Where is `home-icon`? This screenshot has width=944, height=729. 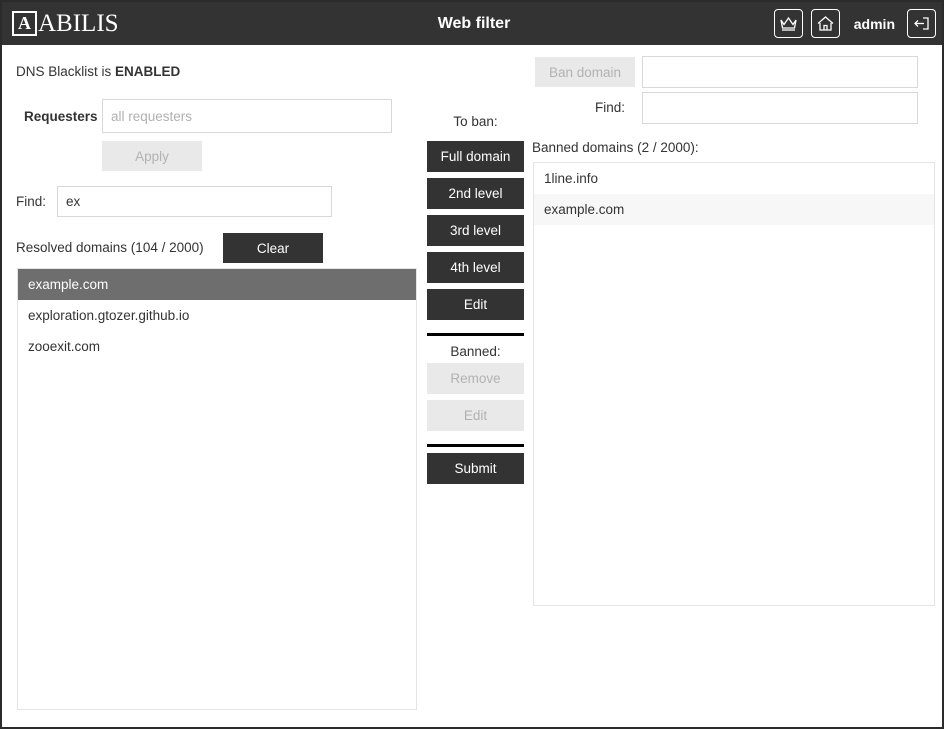
home-icon is located at coordinates (825, 23).